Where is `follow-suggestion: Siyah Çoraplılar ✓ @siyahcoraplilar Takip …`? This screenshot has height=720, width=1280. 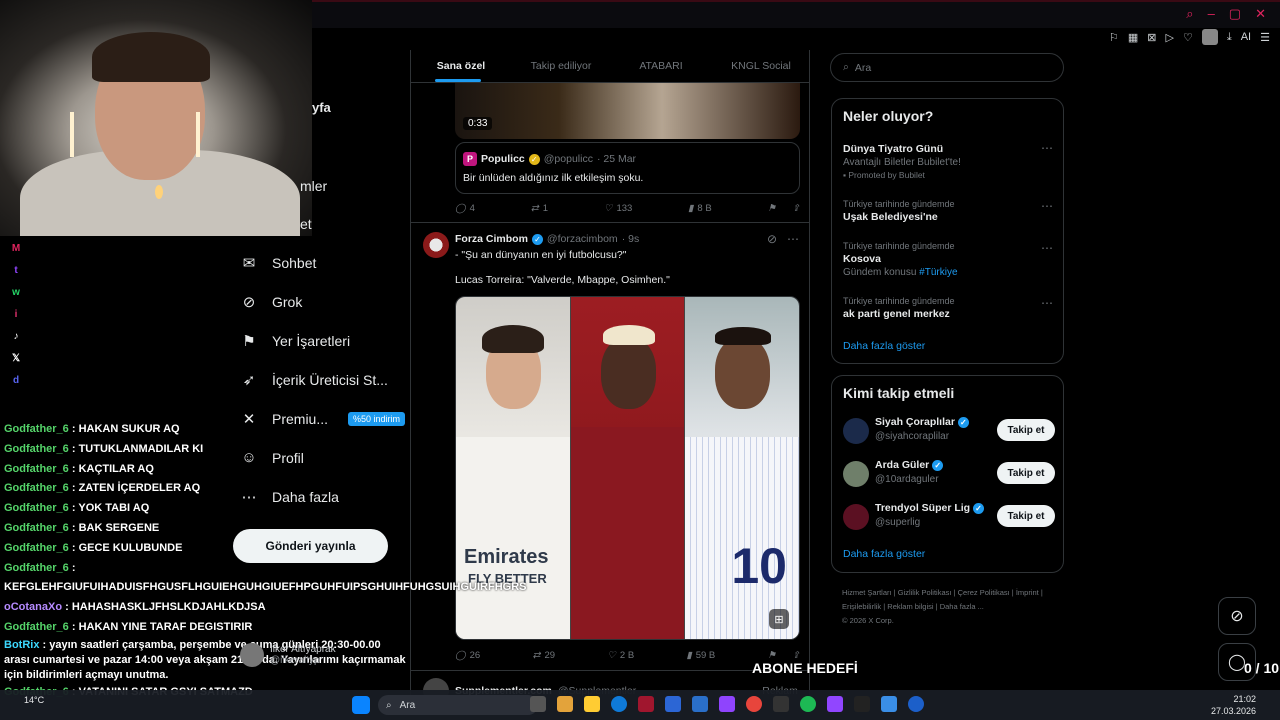
follow-suggestion: Siyah Çoraplılar ✓ @siyahcoraplilar Takip … is located at coordinates (949, 431).